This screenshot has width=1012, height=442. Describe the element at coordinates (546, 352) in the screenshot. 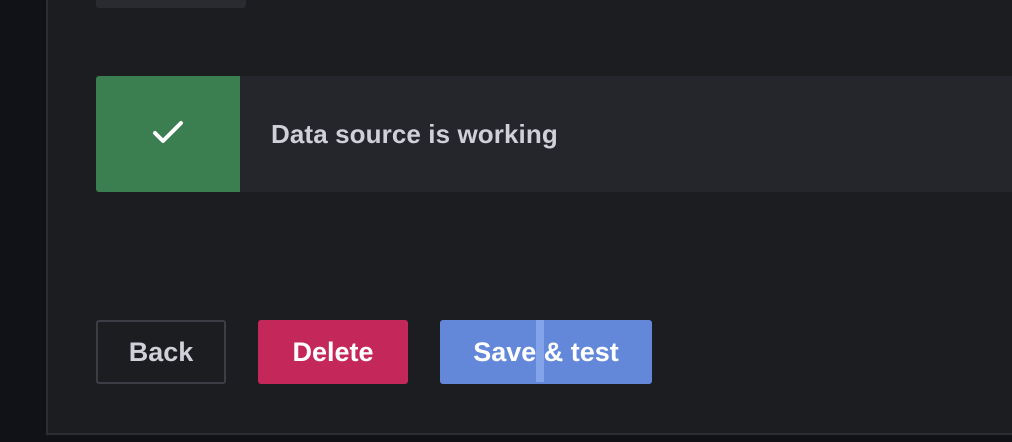

I see `save-and-test-button: Save & test` at that location.